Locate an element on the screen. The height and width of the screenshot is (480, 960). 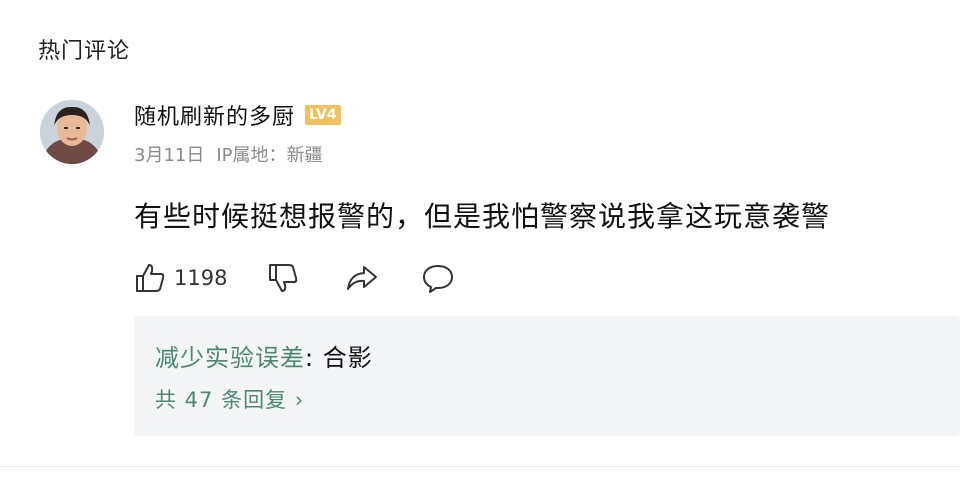
comment-author: 随机刷新的多厨 LV4 is located at coordinates (237, 115).